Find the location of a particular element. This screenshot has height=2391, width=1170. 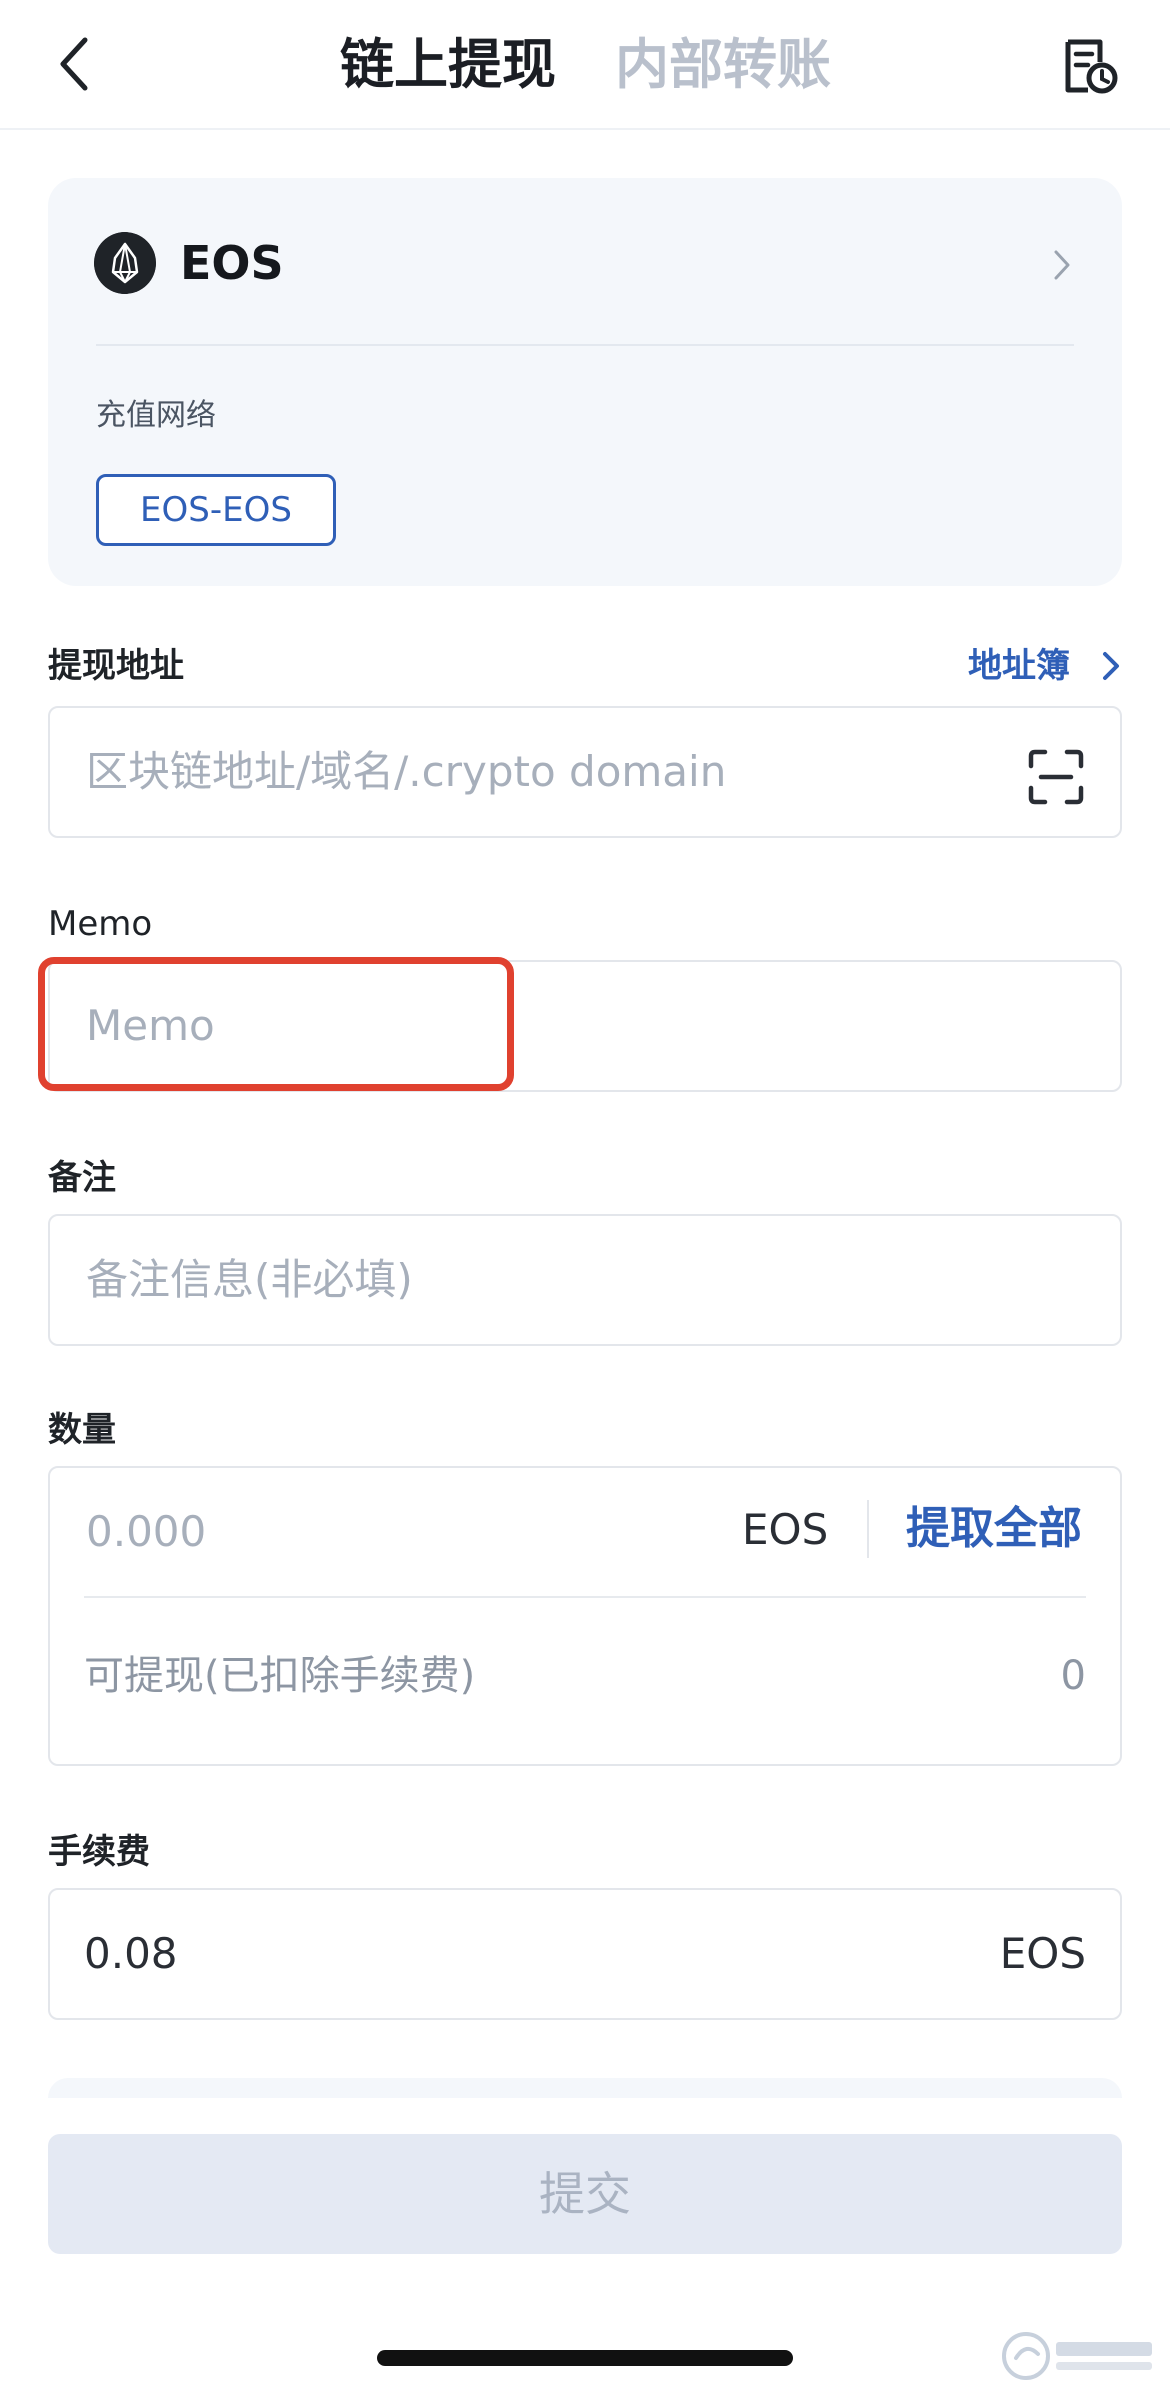

submit-button: 提交 is located at coordinates (585, 2194).